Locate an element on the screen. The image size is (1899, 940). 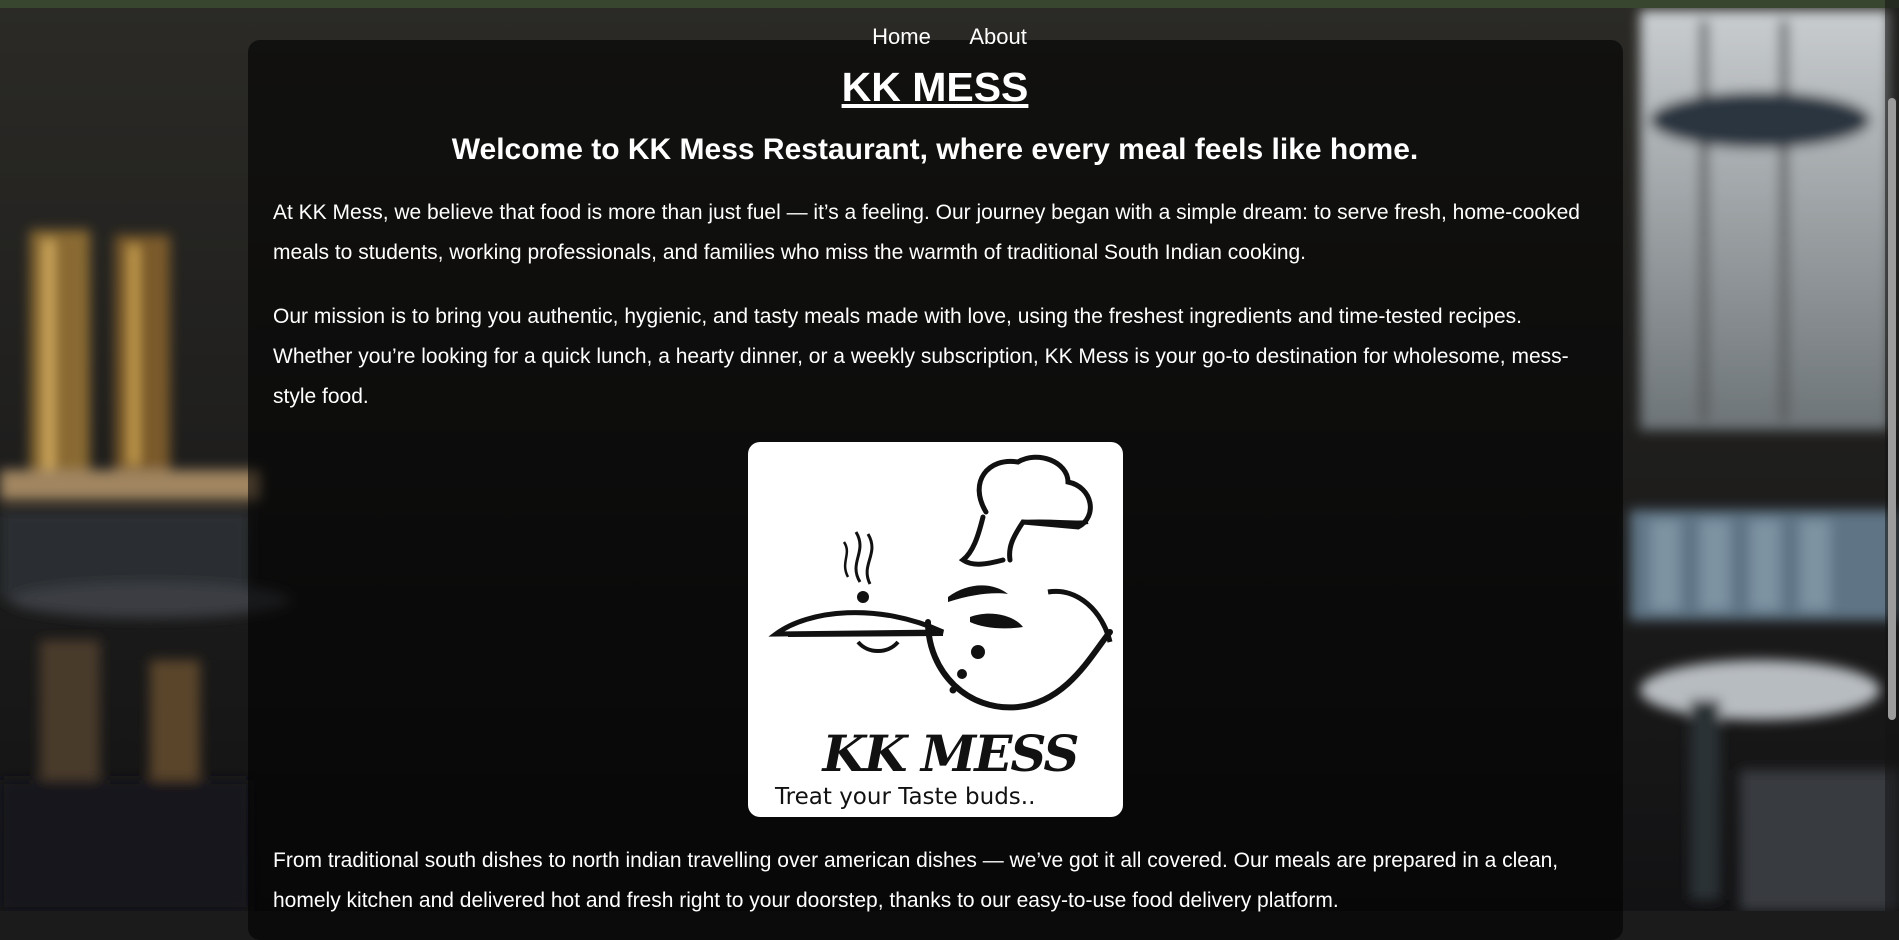
page-scrollbar is located at coordinates (1892, 455).